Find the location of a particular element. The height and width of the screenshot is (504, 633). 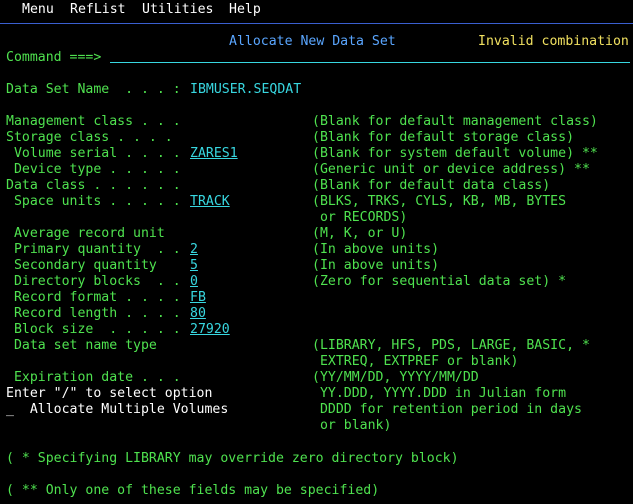

field-hint: (LIBRARY, HFS, PDS, LARGE, BASIC, * is located at coordinates (451, 345).